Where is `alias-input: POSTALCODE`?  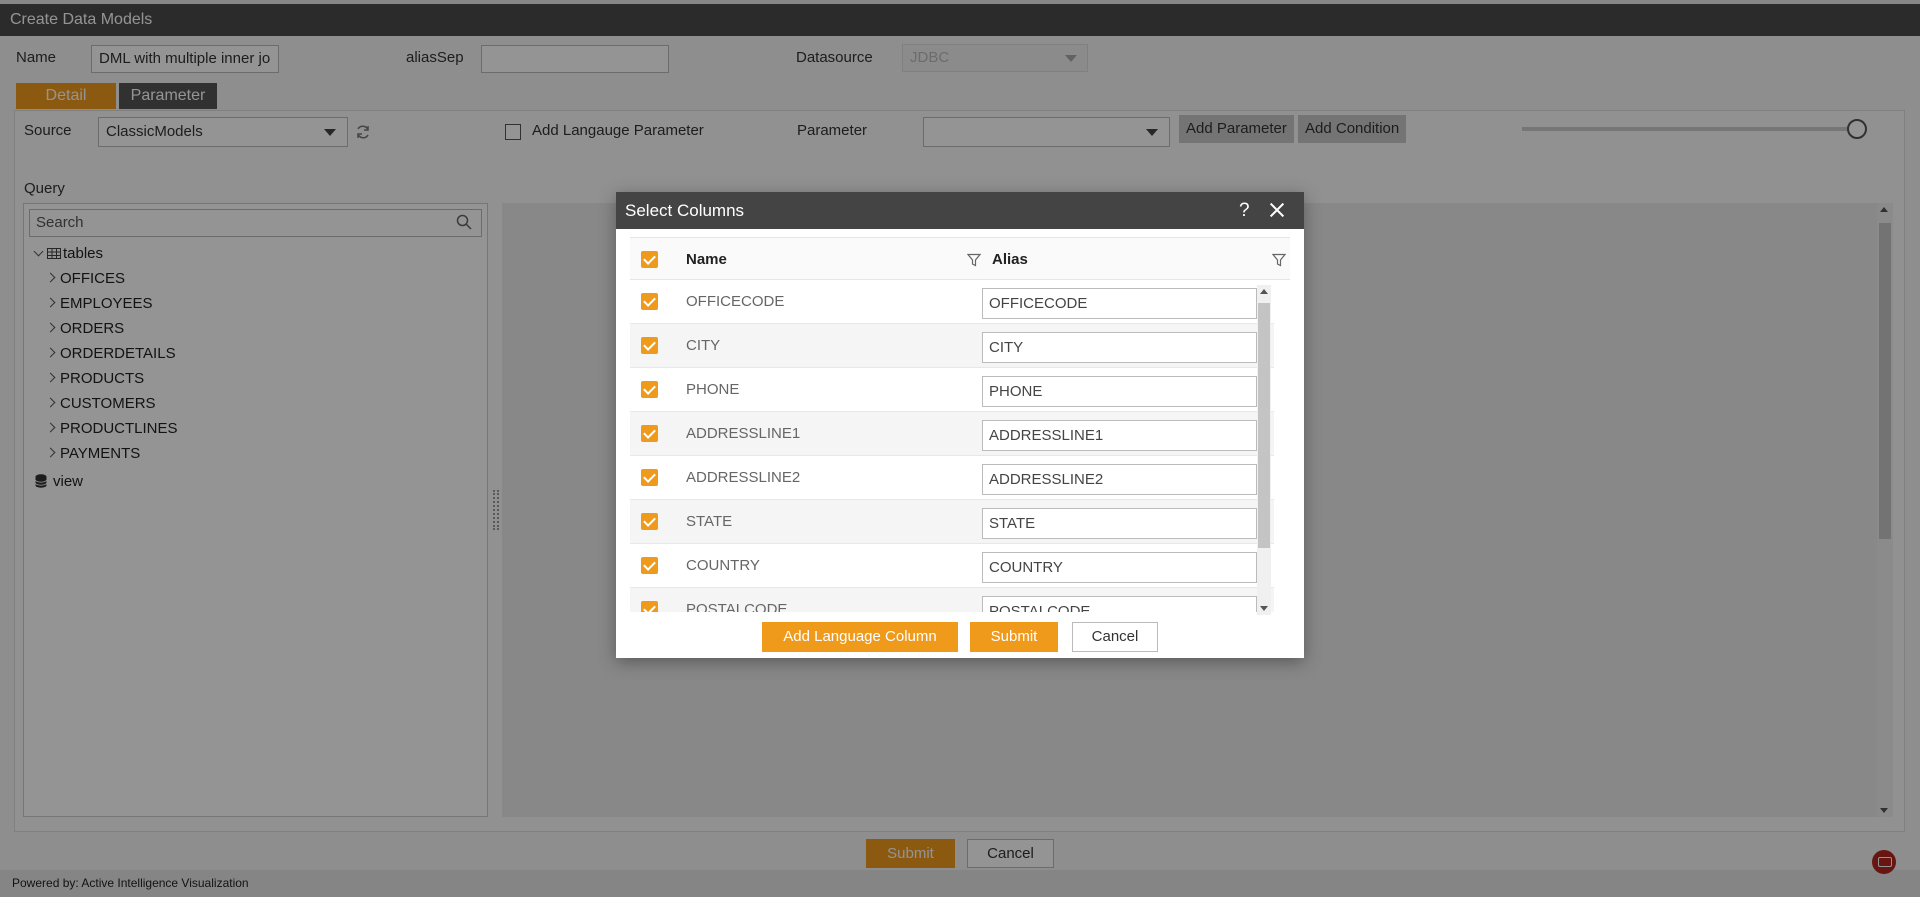
alias-input: POSTALCODE is located at coordinates (1119, 604).